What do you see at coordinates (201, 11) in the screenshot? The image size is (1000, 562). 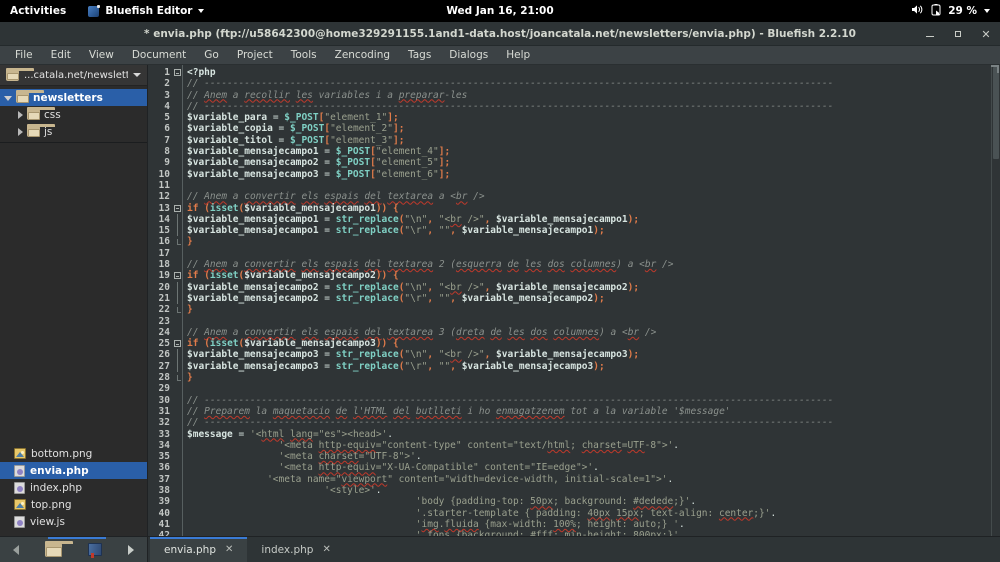 I see `chevron-down-icon` at bounding box center [201, 11].